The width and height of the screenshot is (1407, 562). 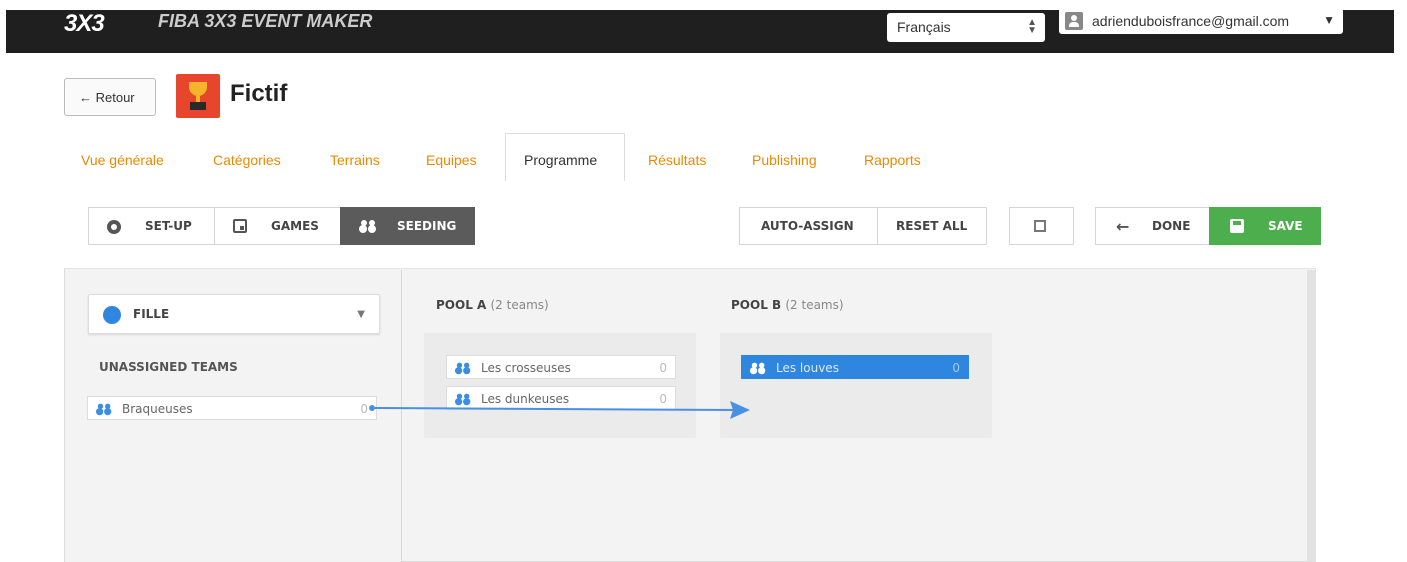 I want to click on drag-arrow-annotation, so click(x=559, y=410).